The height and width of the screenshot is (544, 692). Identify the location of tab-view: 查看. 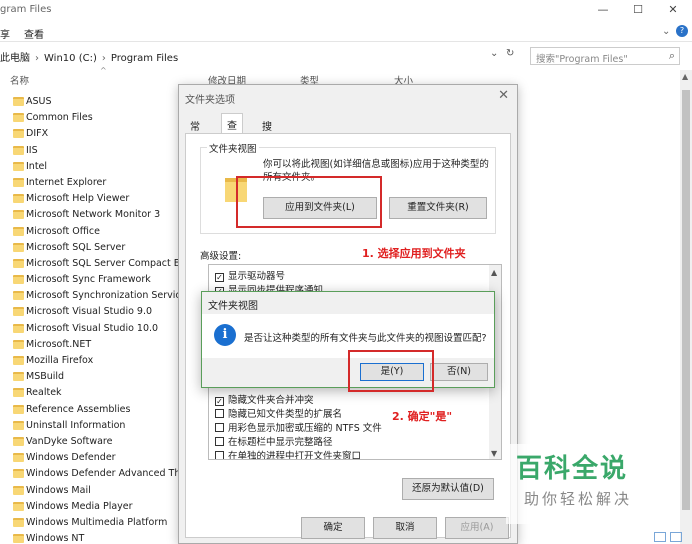
(34, 33).